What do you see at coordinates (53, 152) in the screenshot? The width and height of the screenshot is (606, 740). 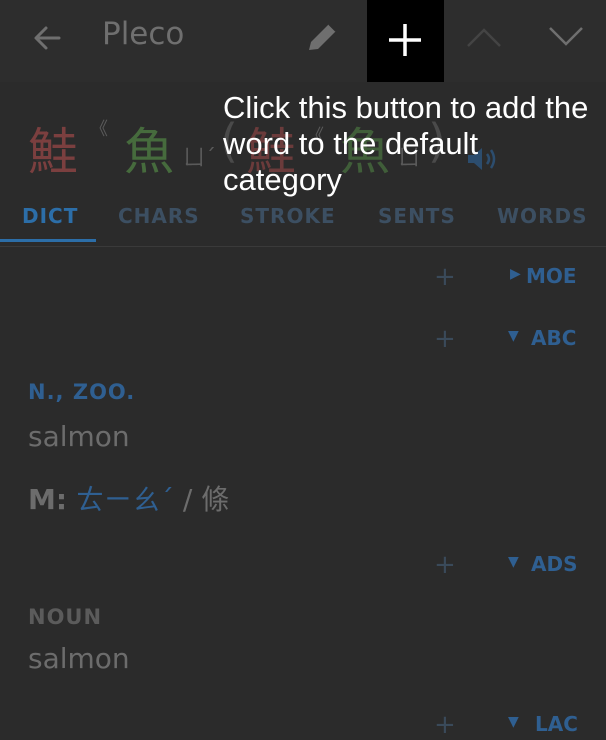 I see `headword-char-1: 鮭` at bounding box center [53, 152].